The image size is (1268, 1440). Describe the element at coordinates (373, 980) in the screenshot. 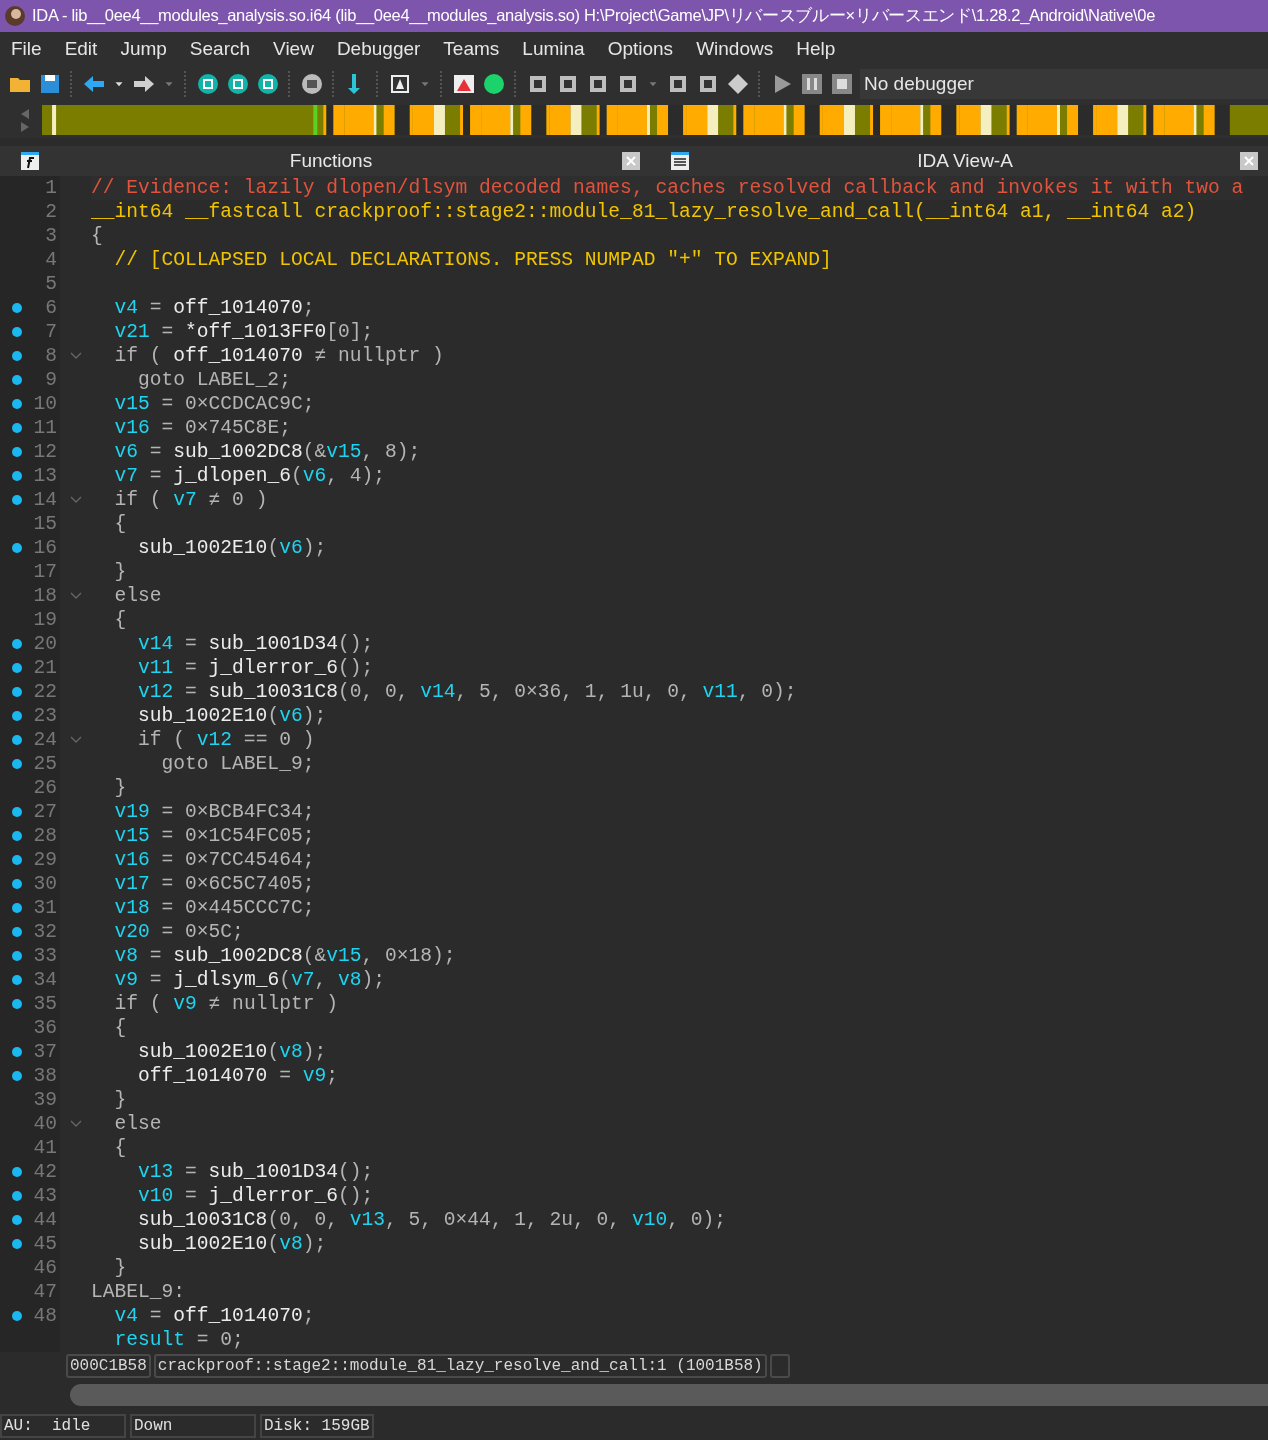

I see `code-token: );` at that location.